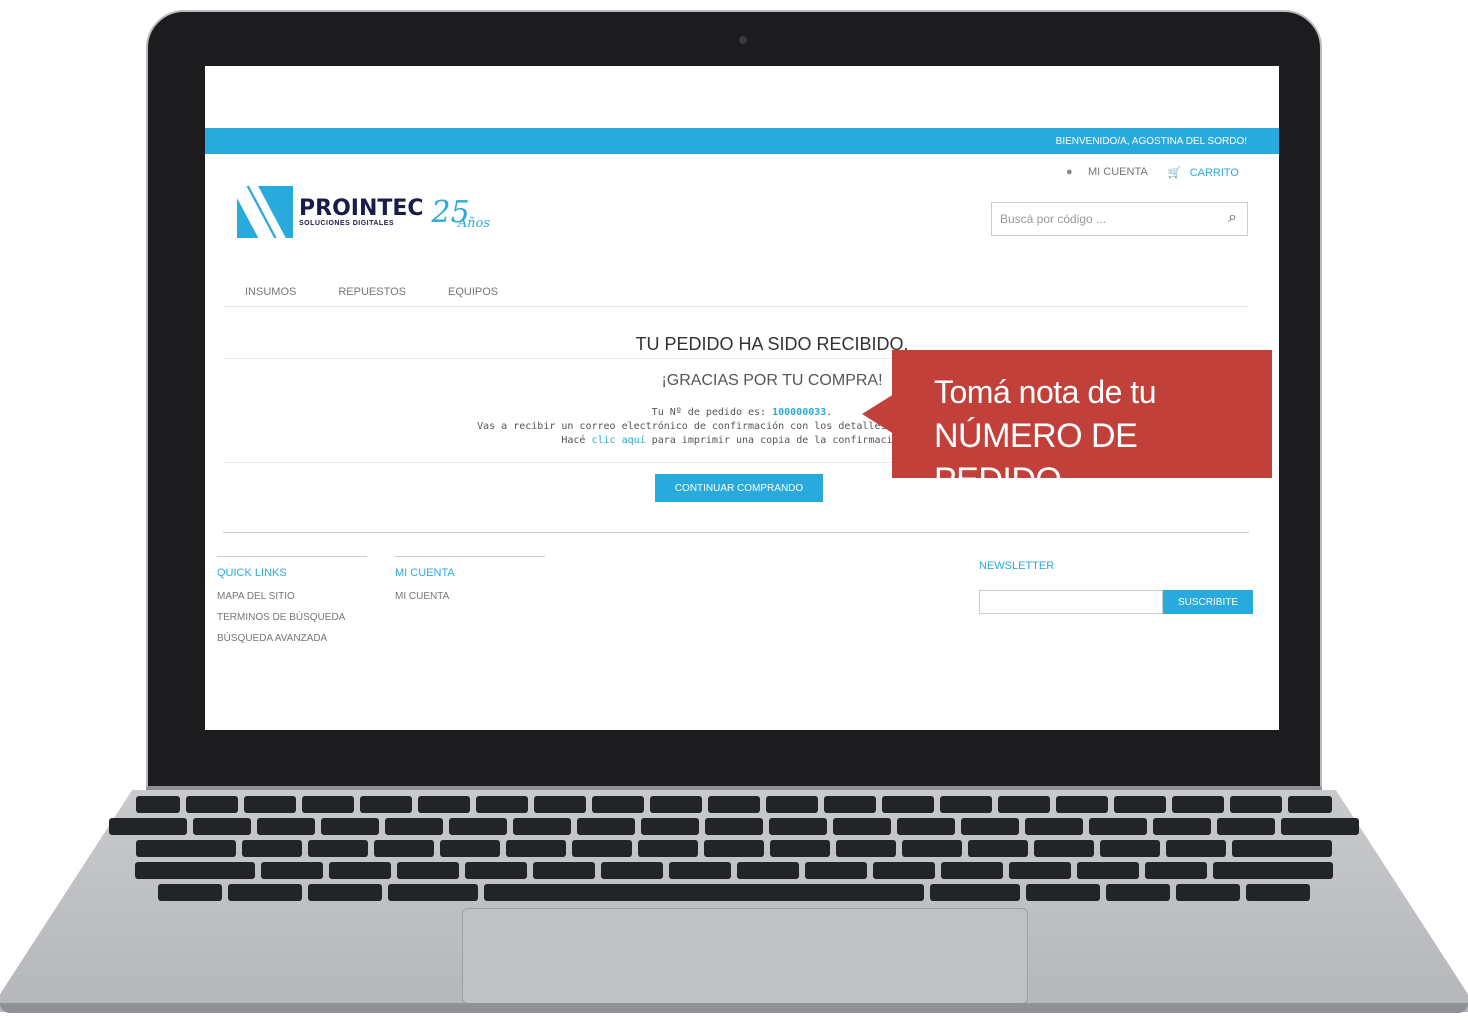 This screenshot has width=1468, height=1020. I want to click on footer-link-my-account: MI CUENTA, so click(470, 596).